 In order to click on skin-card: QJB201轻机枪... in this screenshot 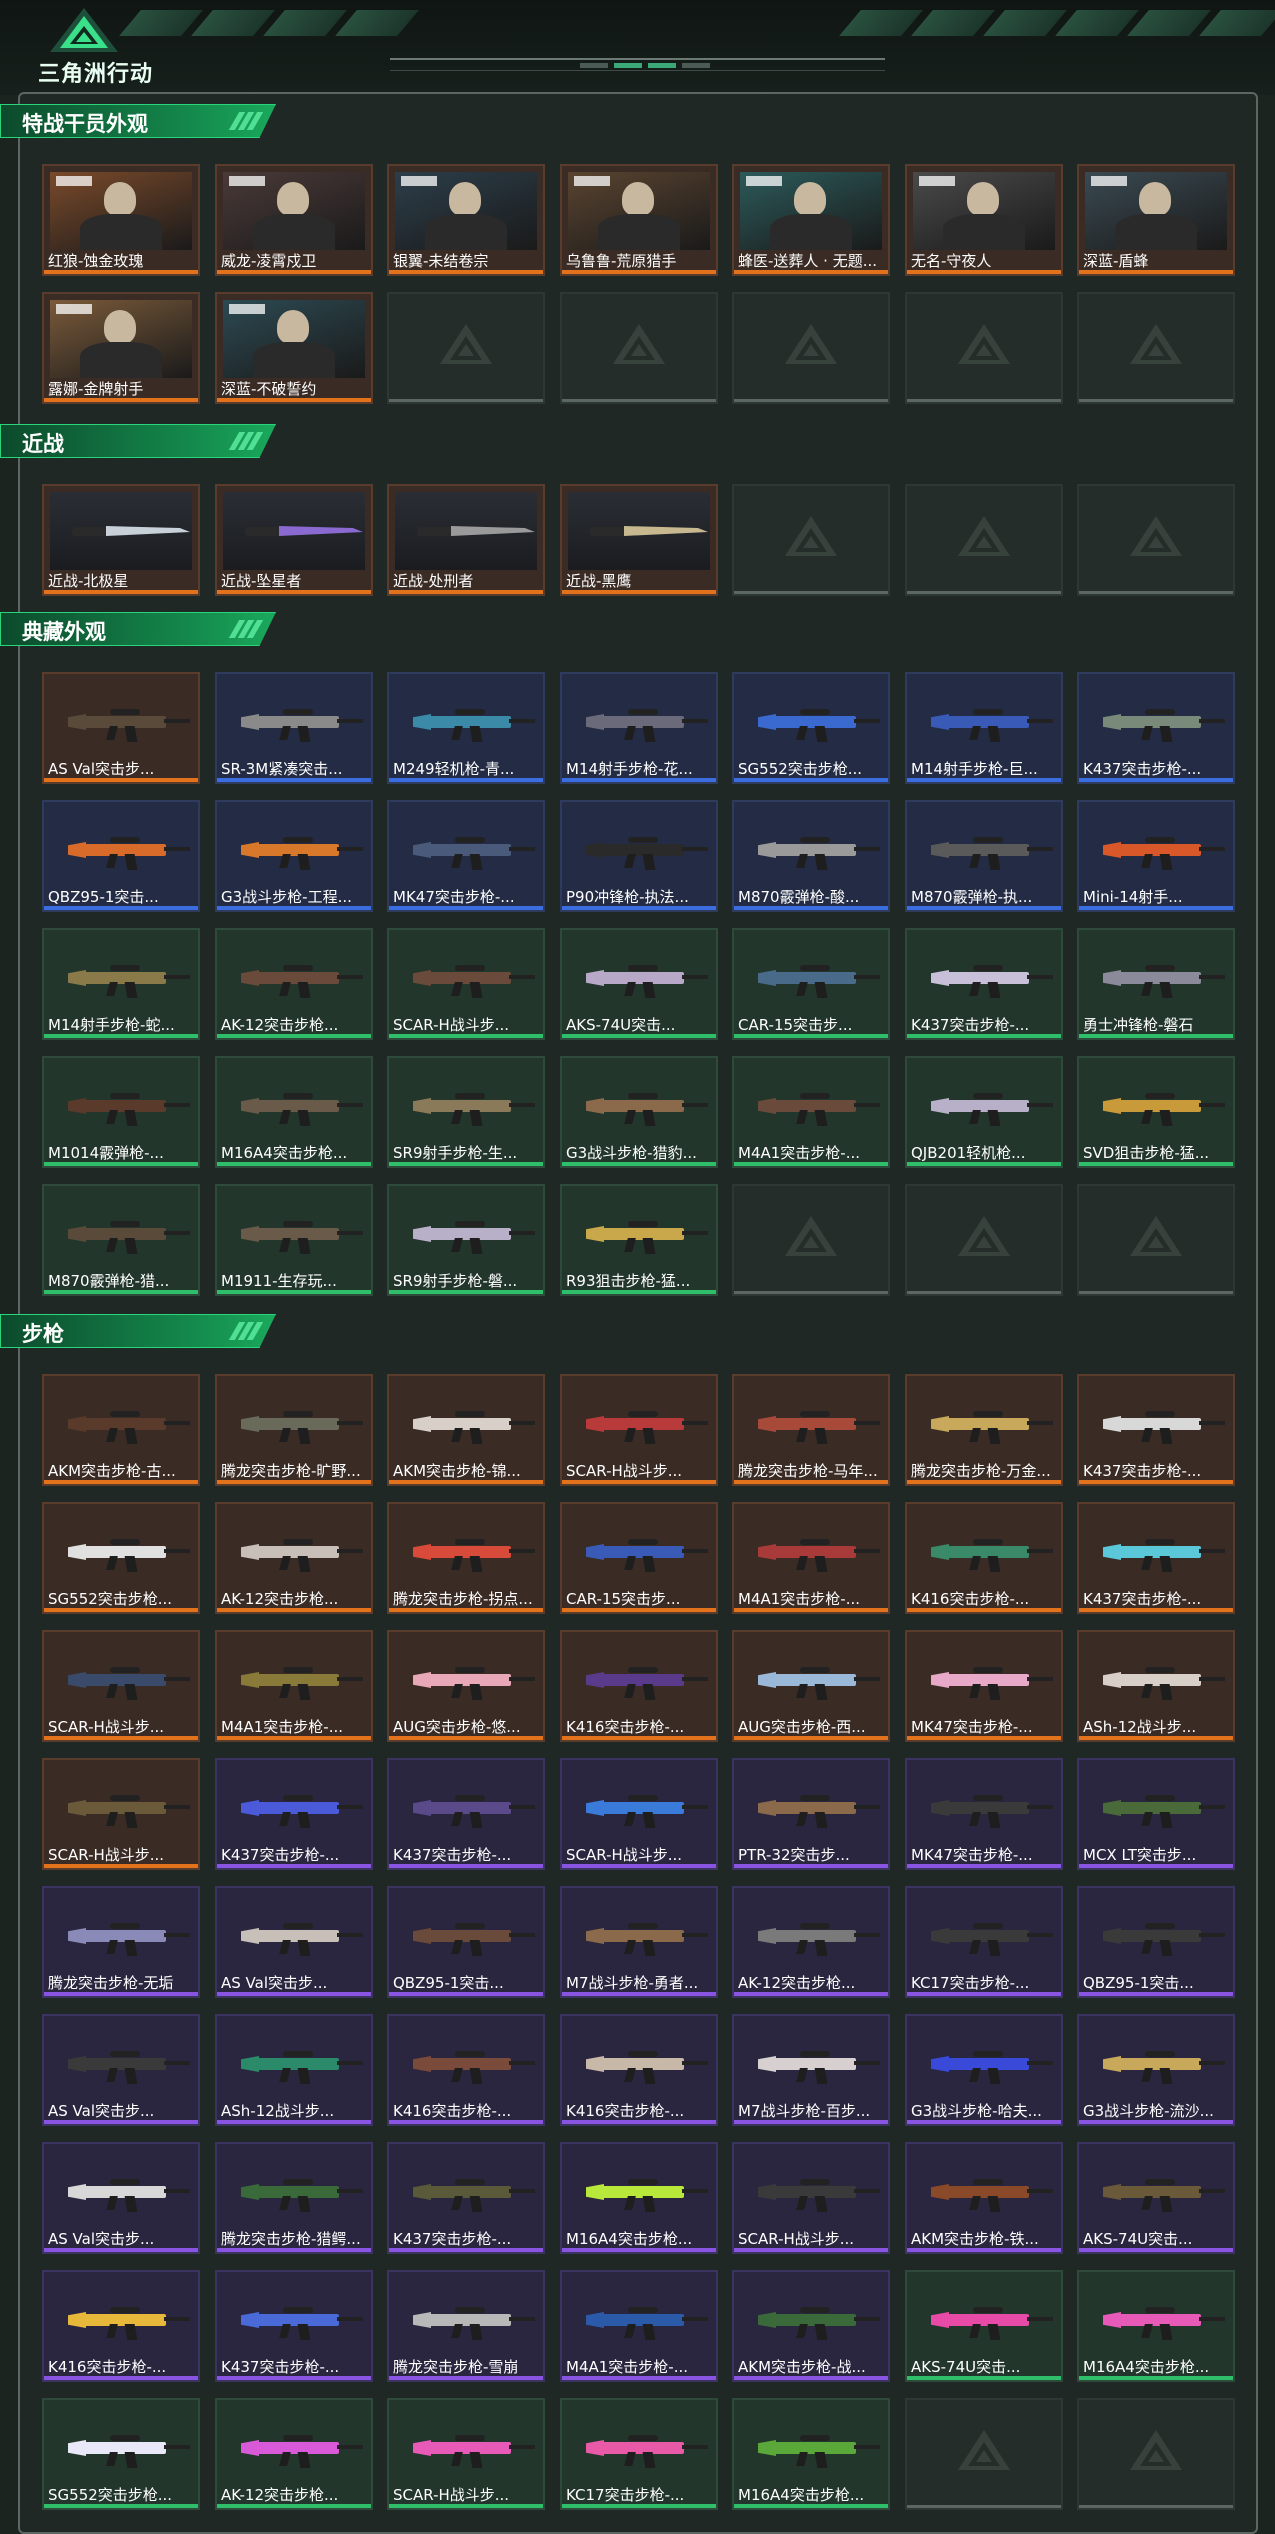, I will do `click(984, 1112)`.